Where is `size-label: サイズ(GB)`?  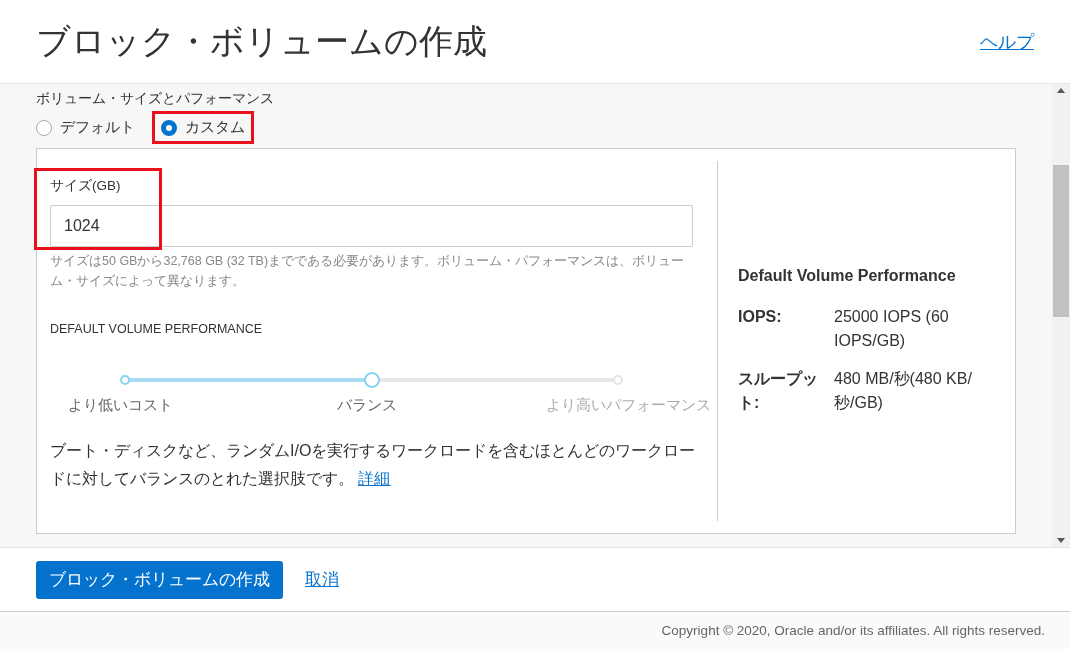 size-label: サイズ(GB) is located at coordinates (85, 186).